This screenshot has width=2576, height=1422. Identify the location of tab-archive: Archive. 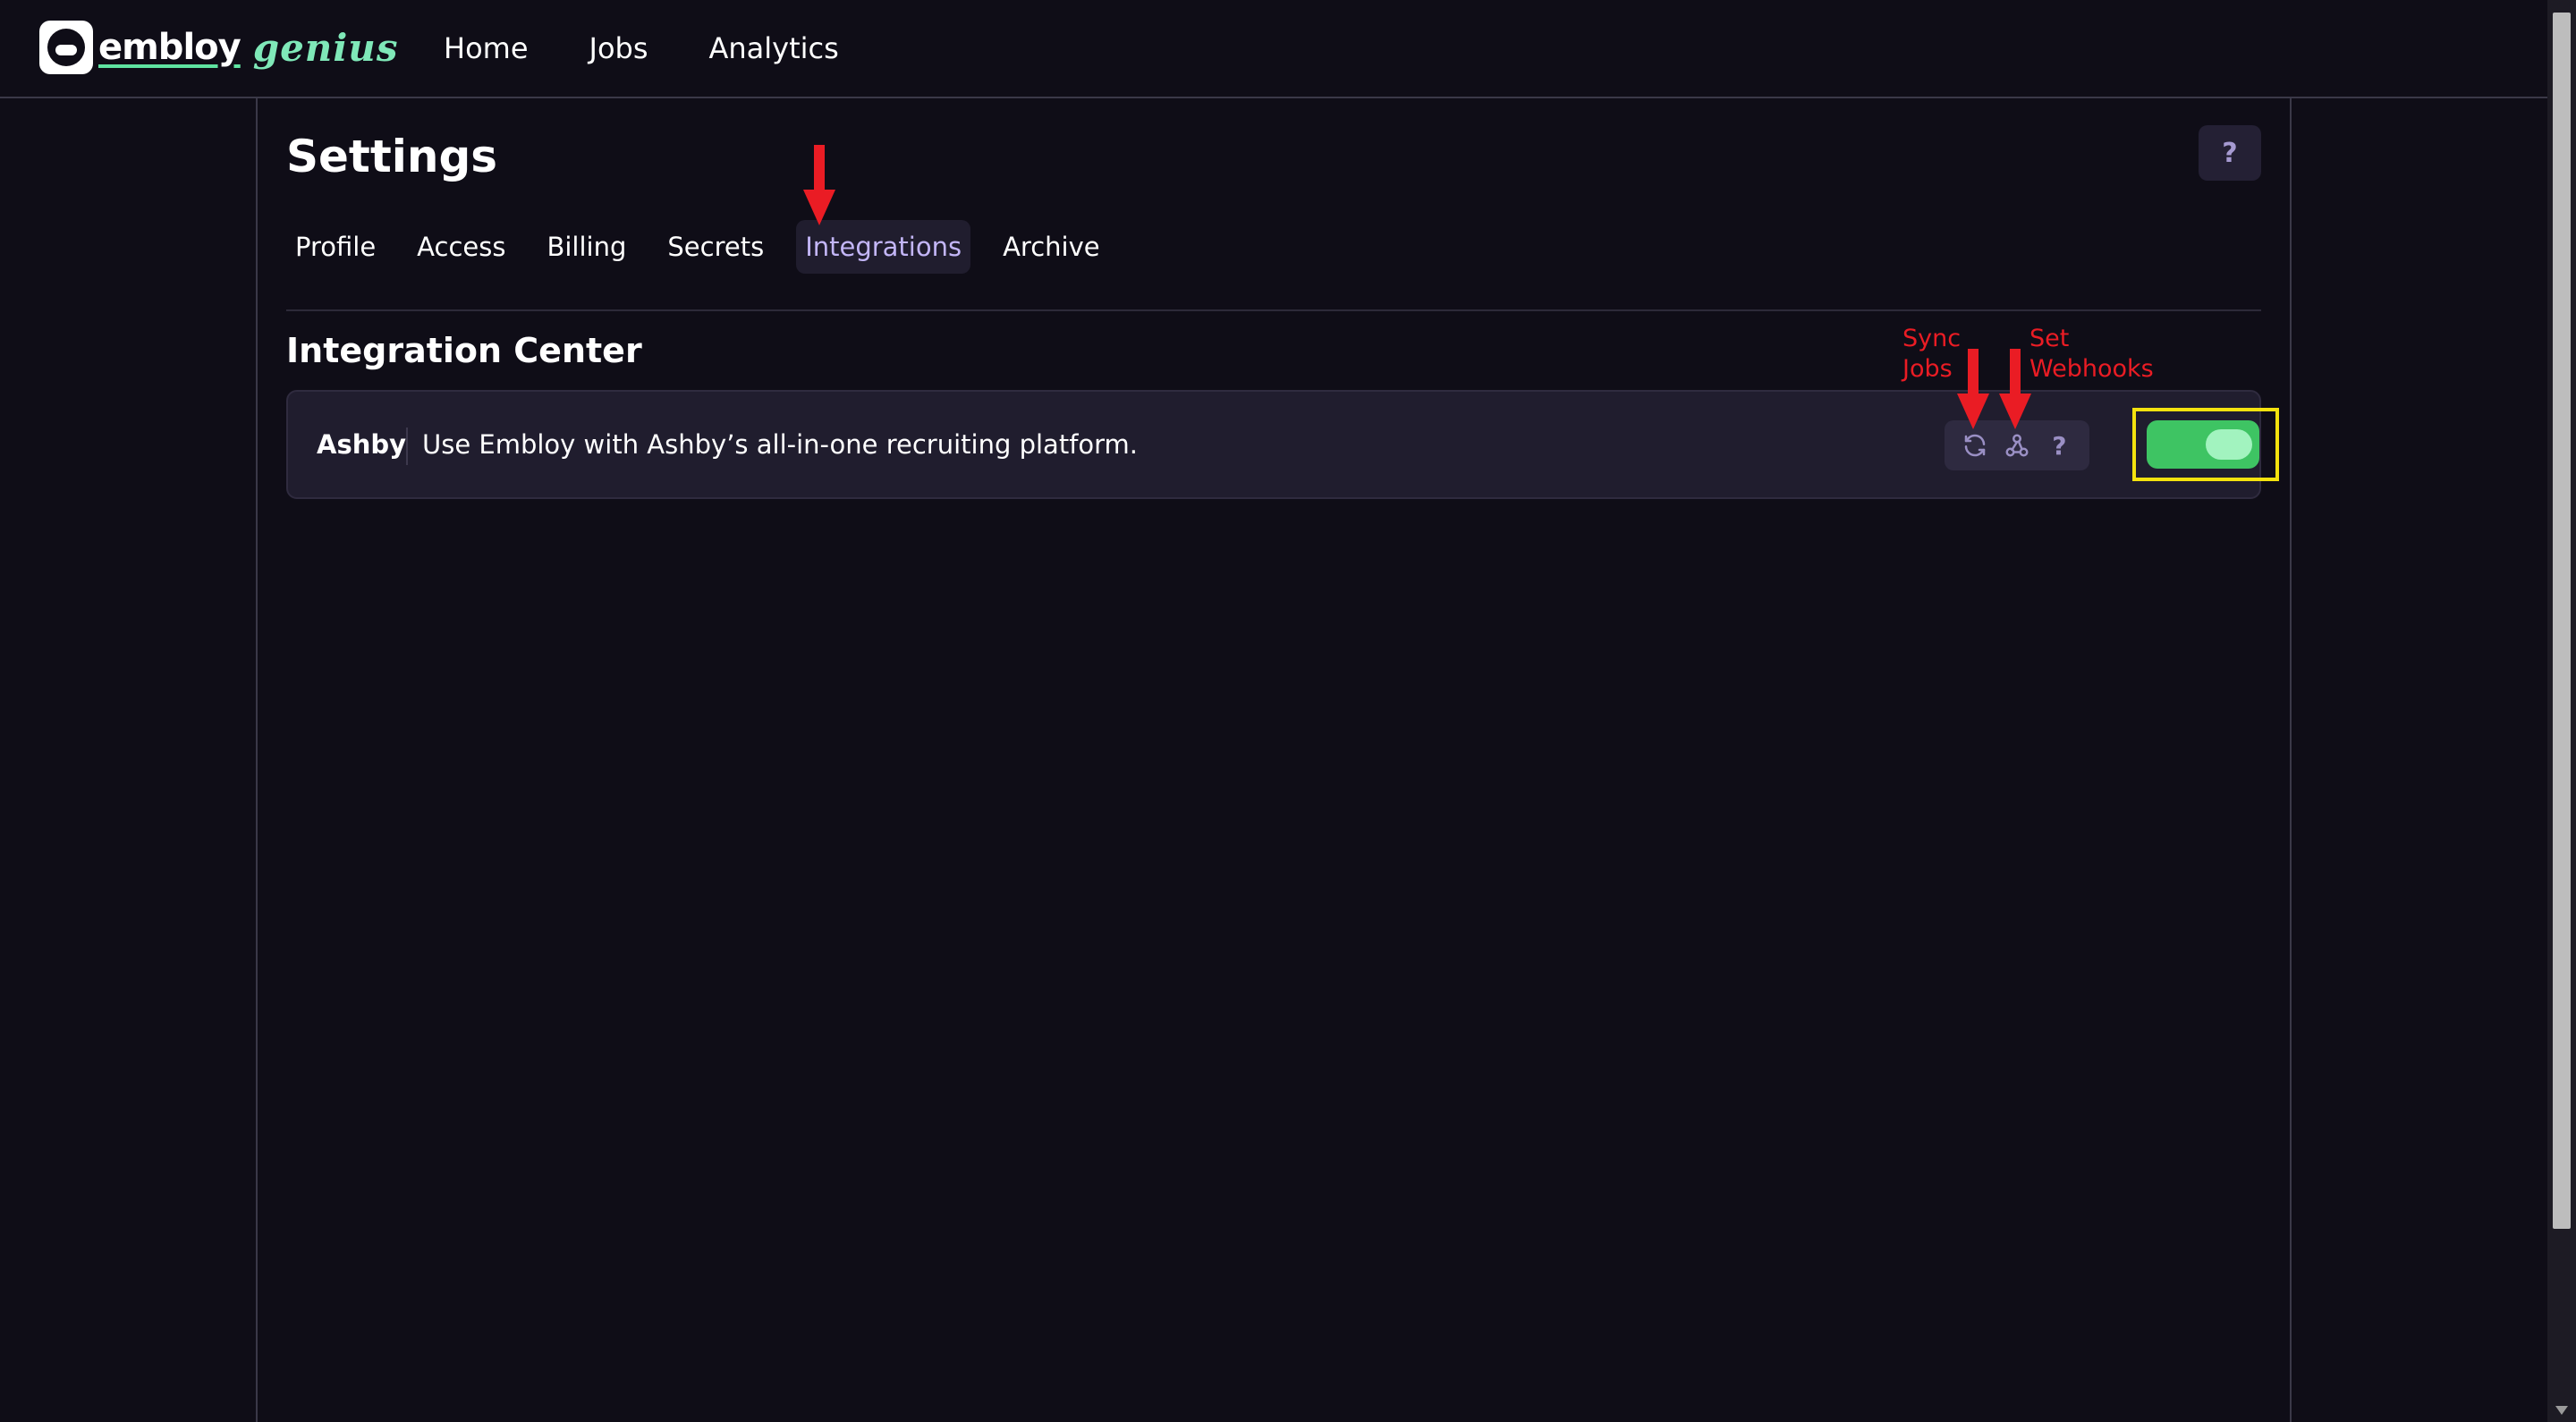
(1051, 247).